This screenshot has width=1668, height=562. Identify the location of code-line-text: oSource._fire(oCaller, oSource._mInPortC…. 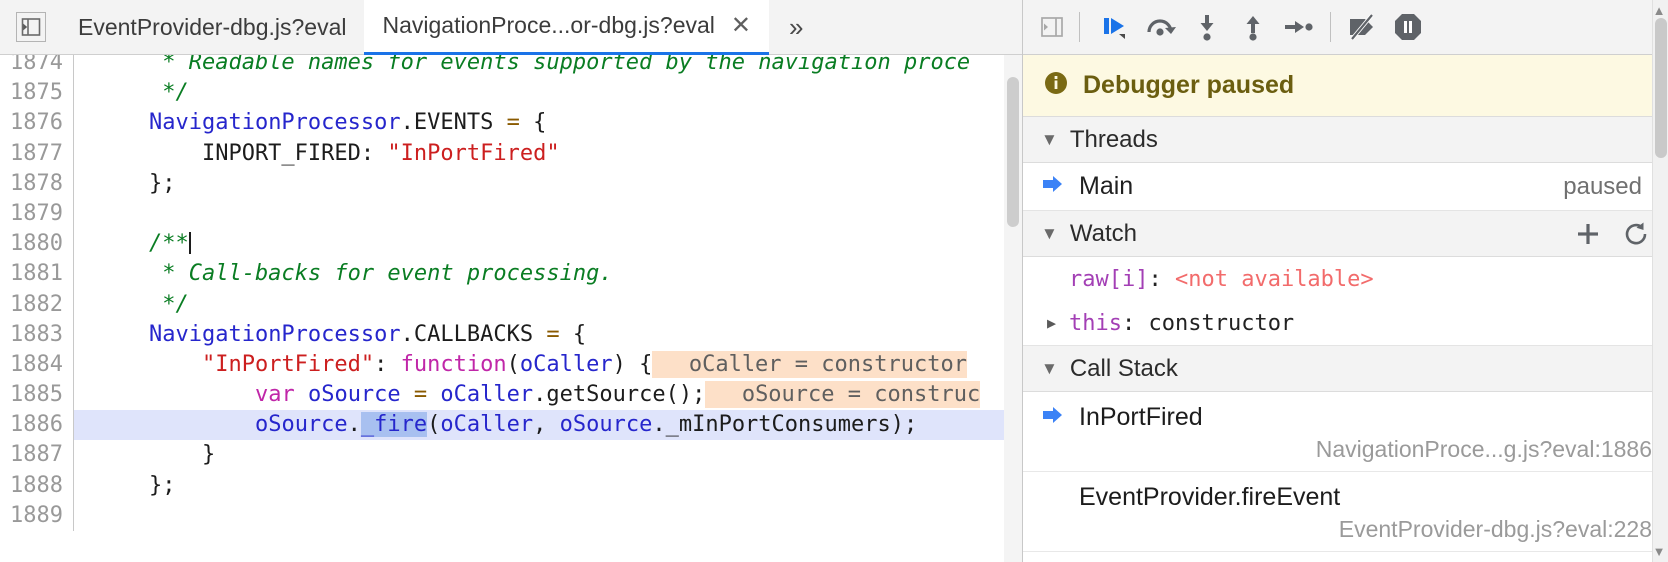
(548, 425).